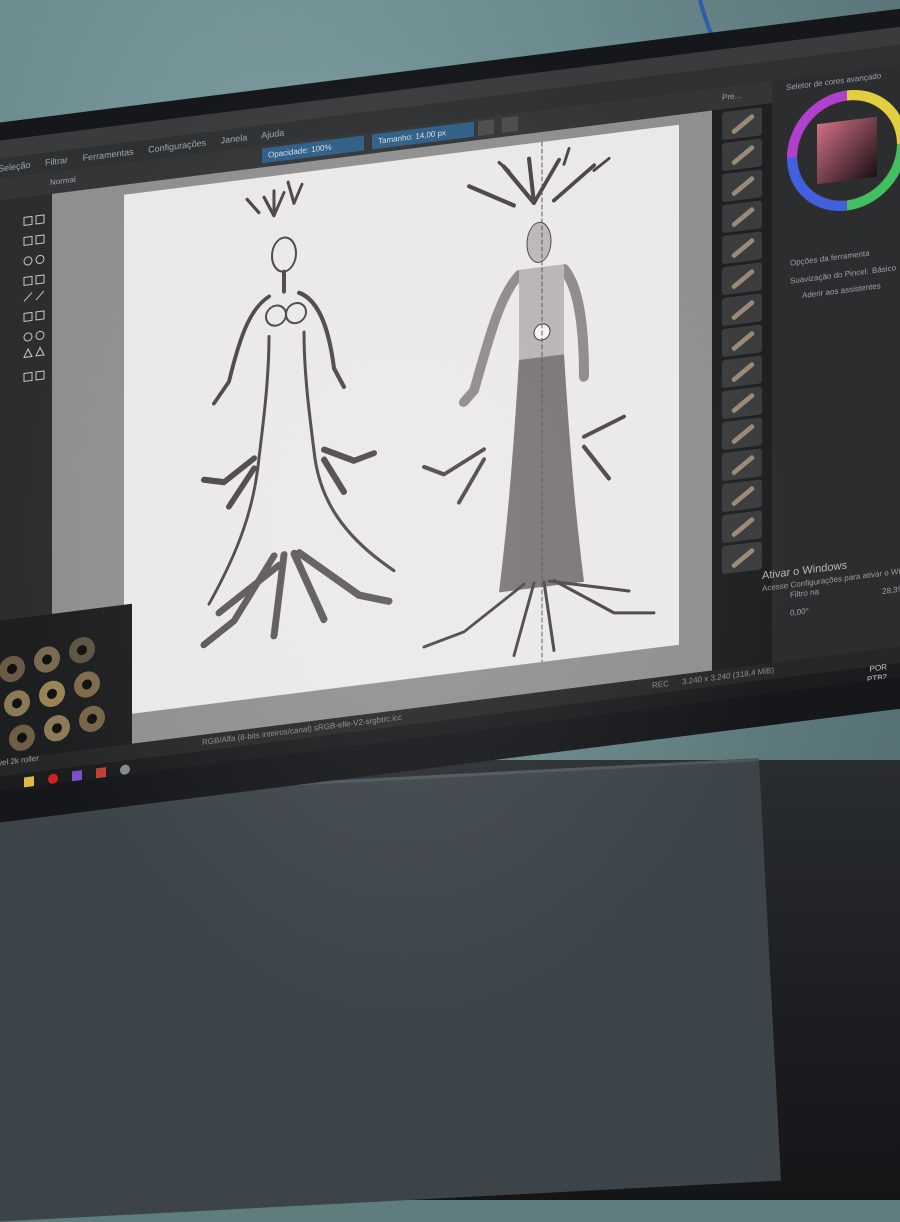 This screenshot has width=900, height=1222. I want to click on color-wheel, so click(841, 150).